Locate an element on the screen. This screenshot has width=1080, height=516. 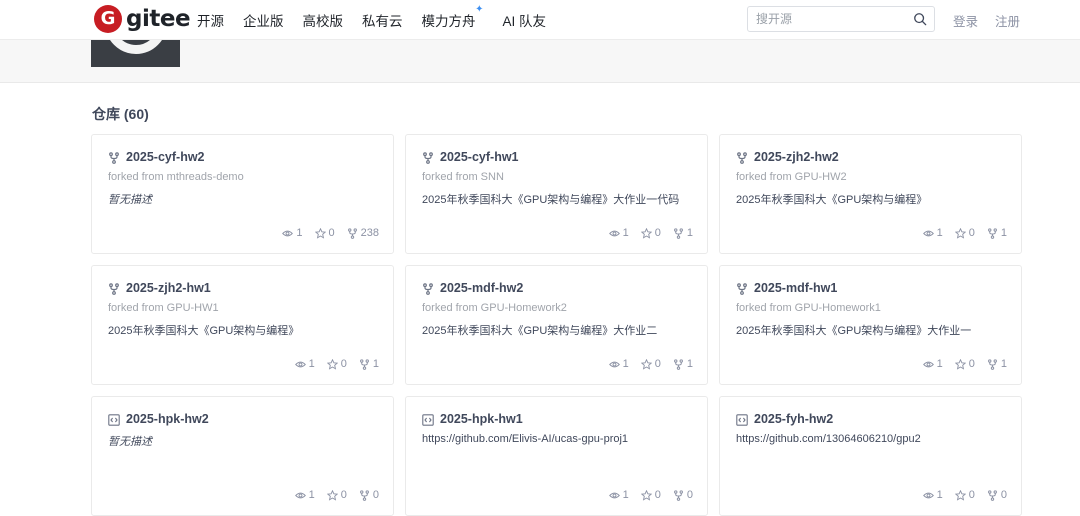
fork-count-value: 238 is located at coordinates (369, 233).